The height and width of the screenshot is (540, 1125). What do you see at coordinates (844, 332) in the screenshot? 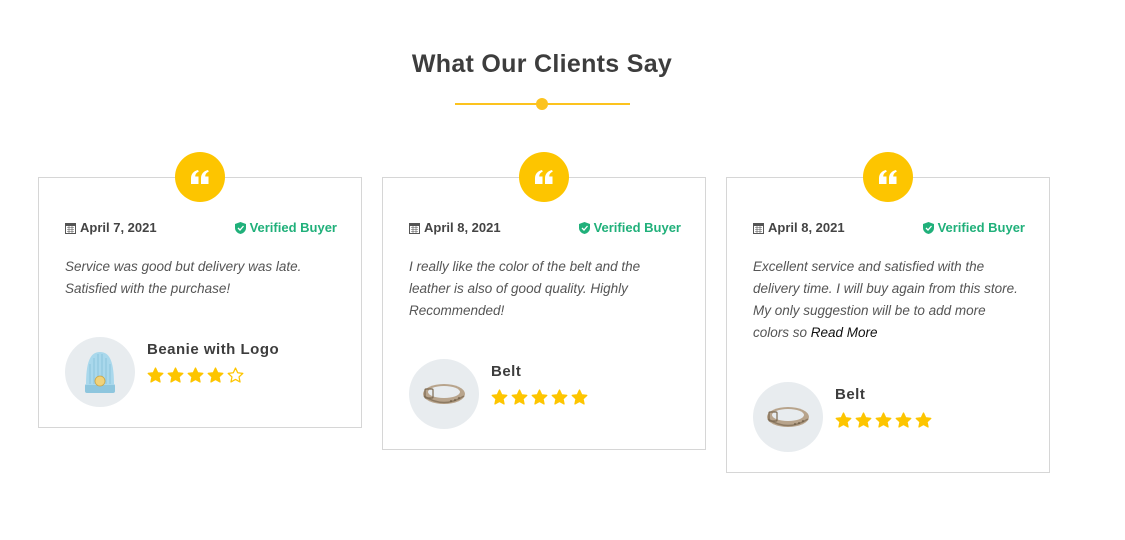
I see `read-more-link: Read More` at bounding box center [844, 332].